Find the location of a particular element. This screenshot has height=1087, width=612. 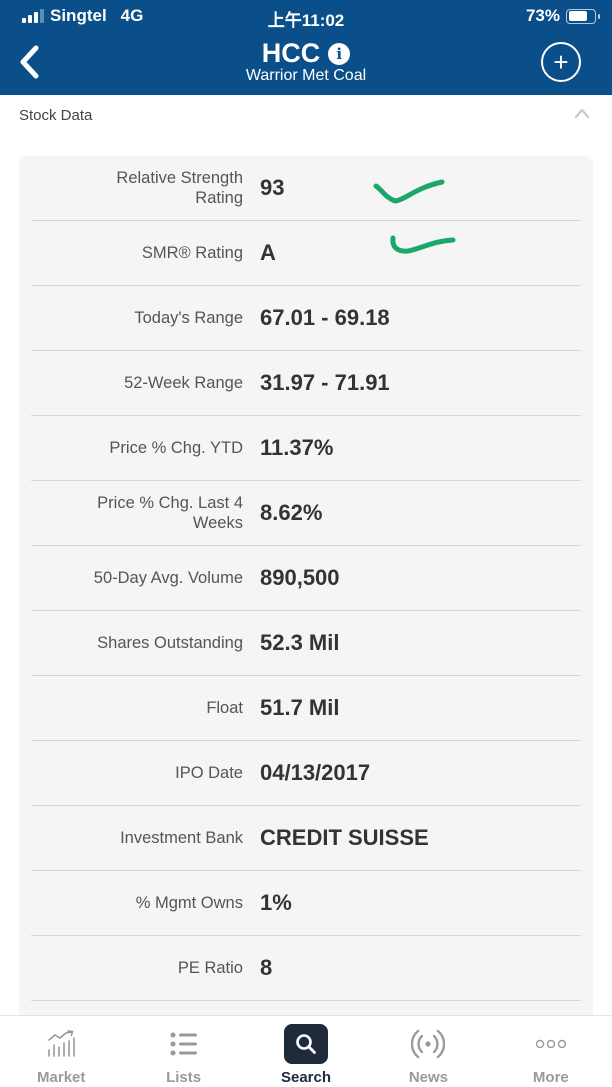

stock-data-label: IPO Date is located at coordinates (209, 773).